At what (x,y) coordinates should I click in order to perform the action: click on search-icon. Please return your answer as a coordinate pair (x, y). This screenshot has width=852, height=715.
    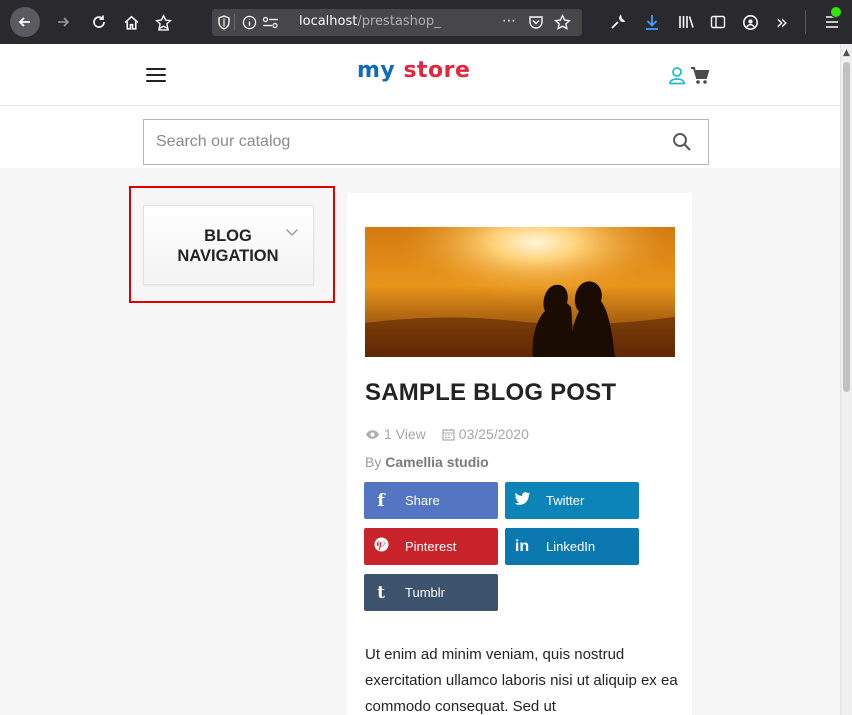
    Looking at the image, I should click on (682, 142).